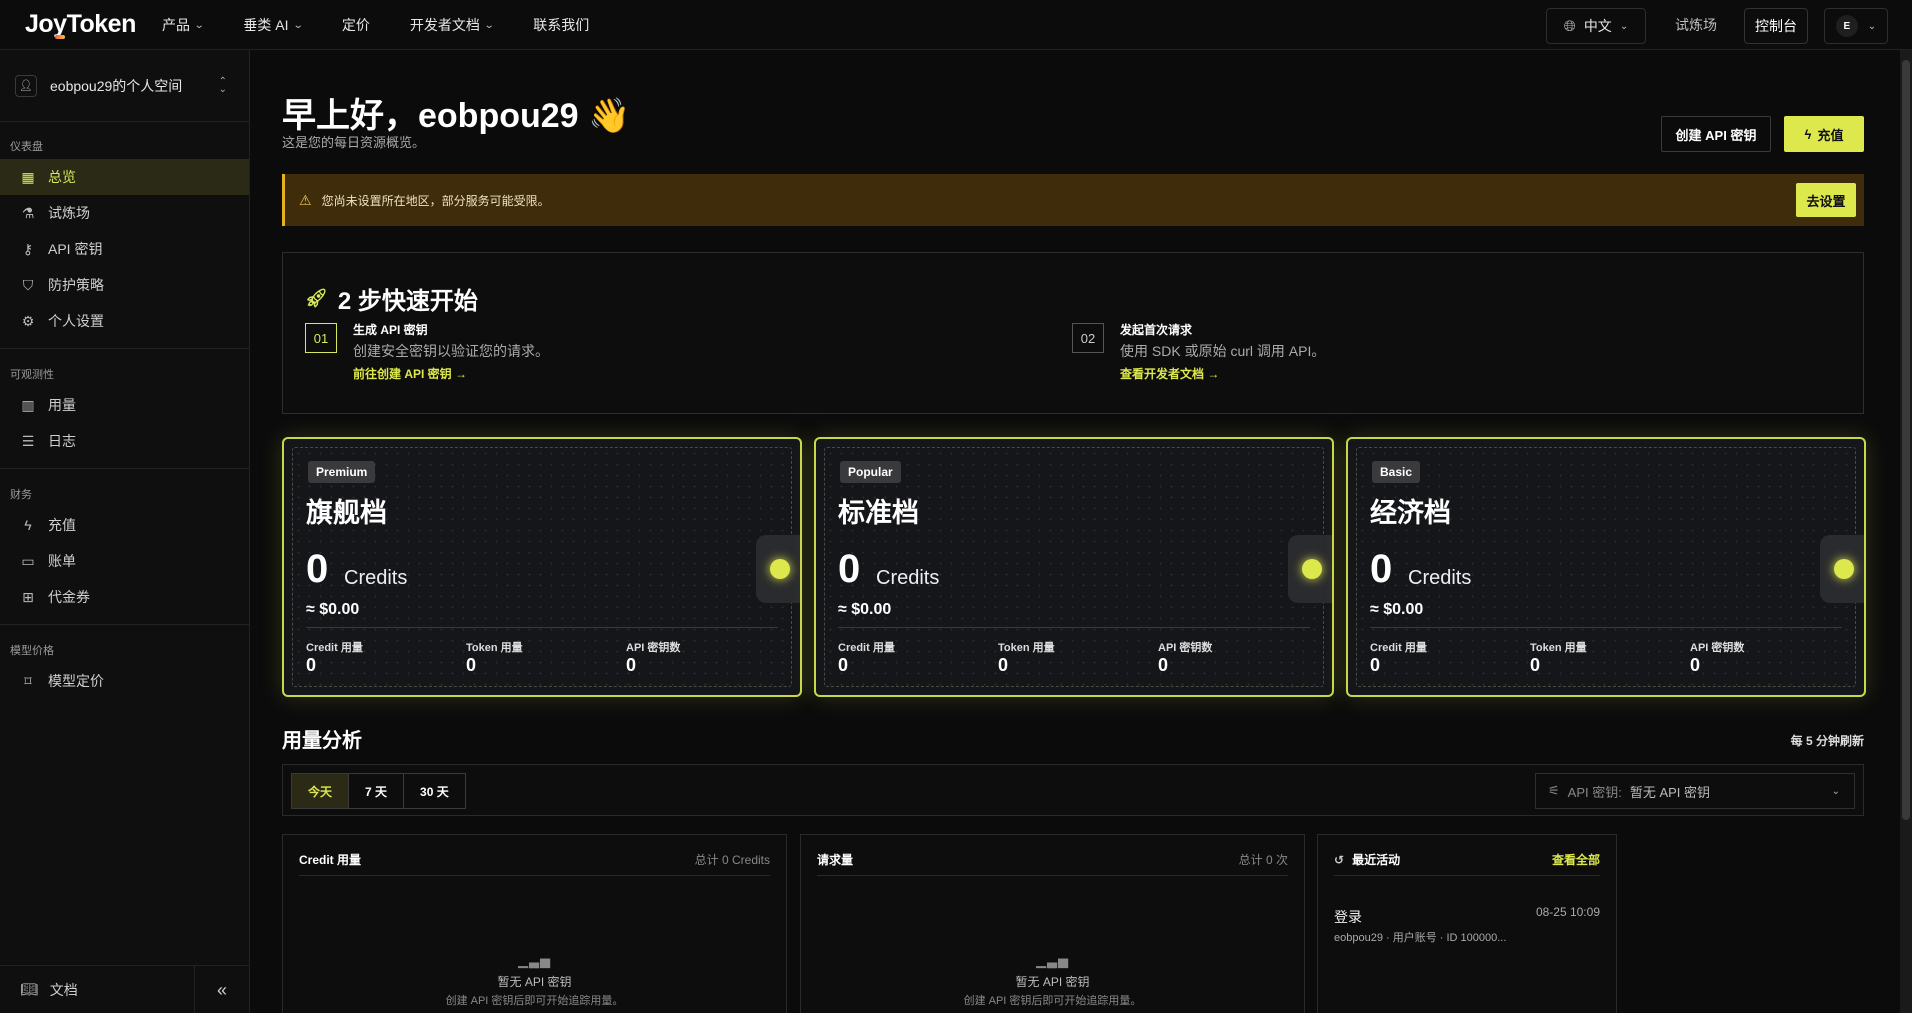  What do you see at coordinates (866, 648) in the screenshot?
I see `stat-label: Credit 用量` at bounding box center [866, 648].